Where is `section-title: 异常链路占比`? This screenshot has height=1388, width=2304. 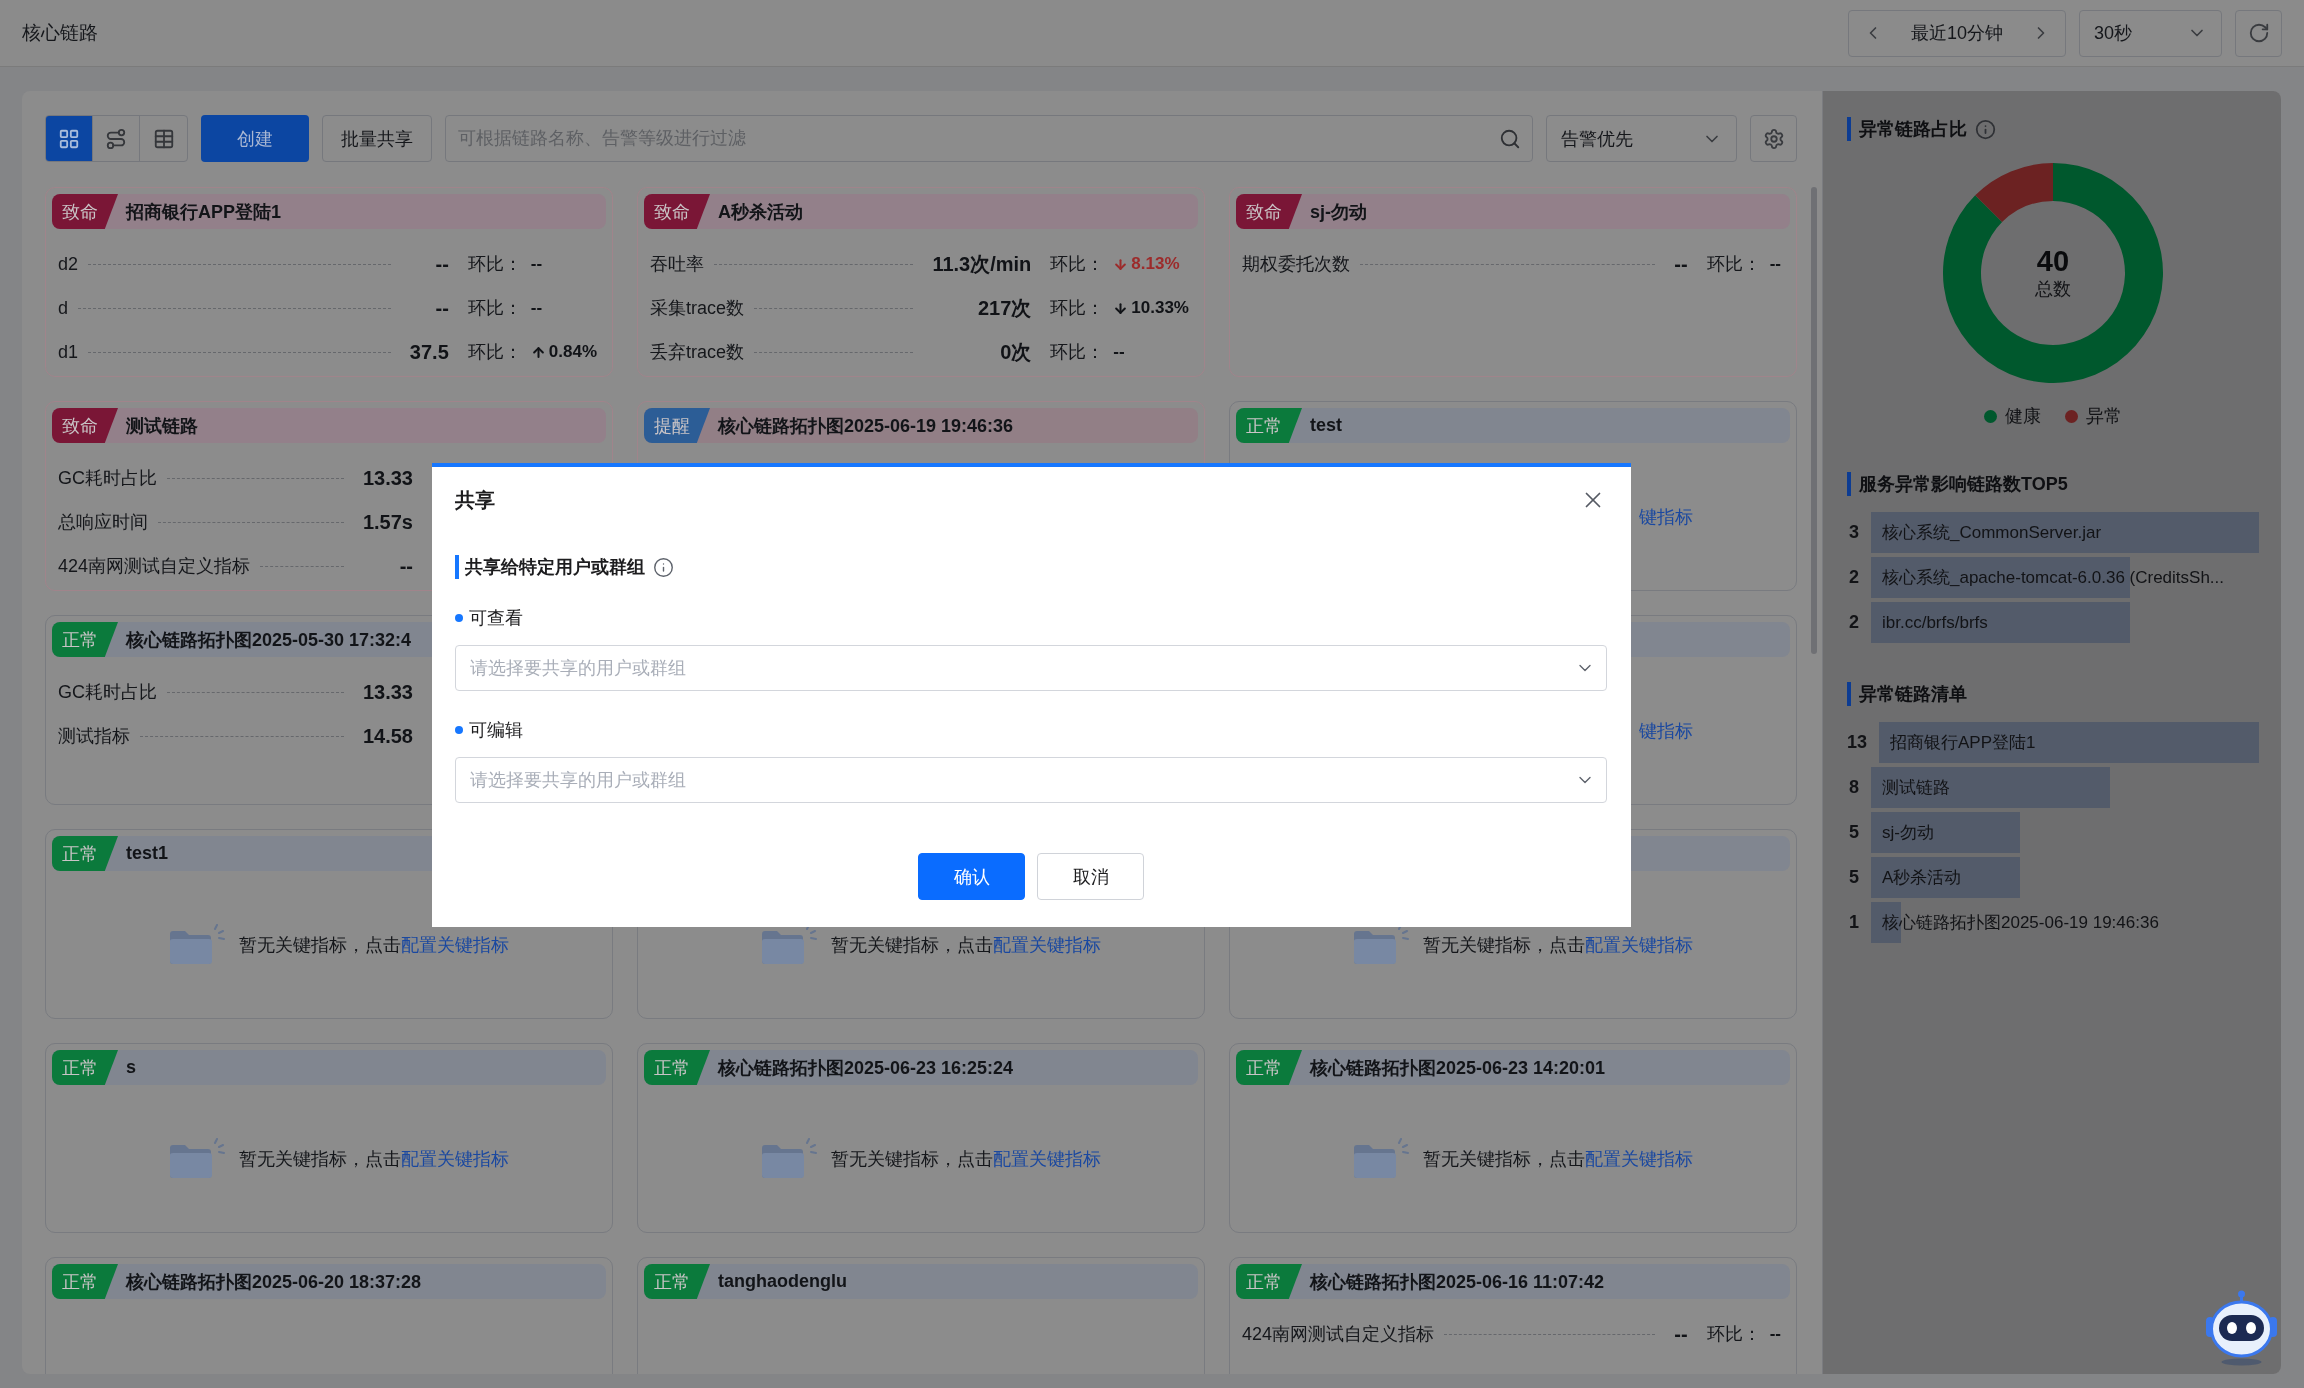 section-title: 异常链路占比 is located at coordinates (1907, 129).